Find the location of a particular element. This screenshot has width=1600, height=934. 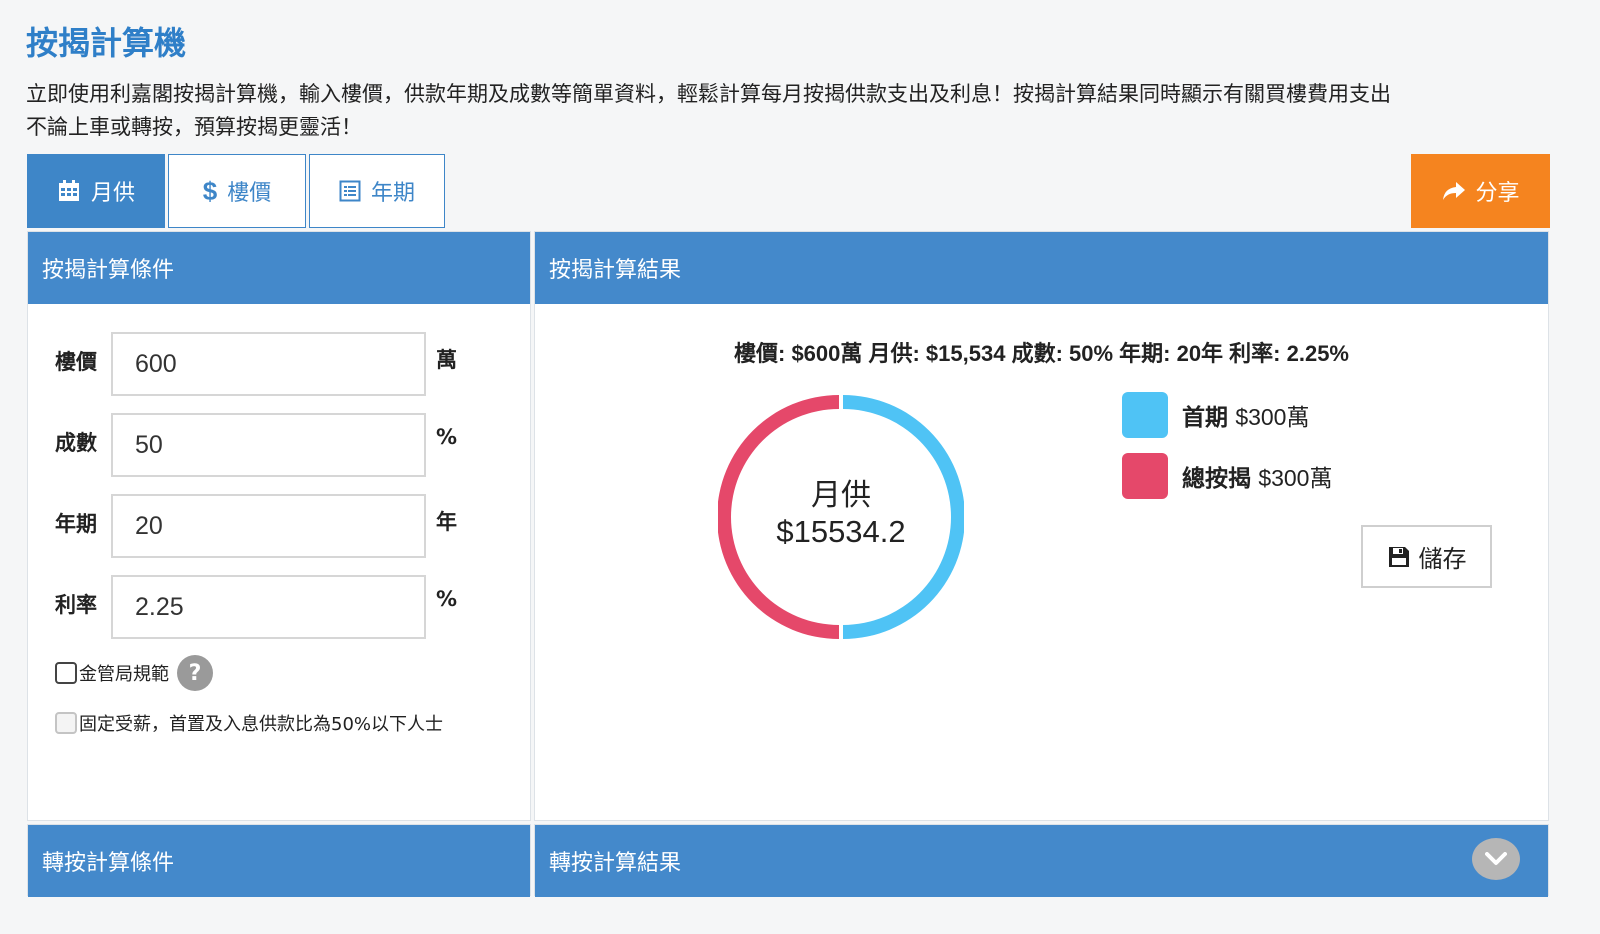

rate-label: 利率 is located at coordinates (76, 605).